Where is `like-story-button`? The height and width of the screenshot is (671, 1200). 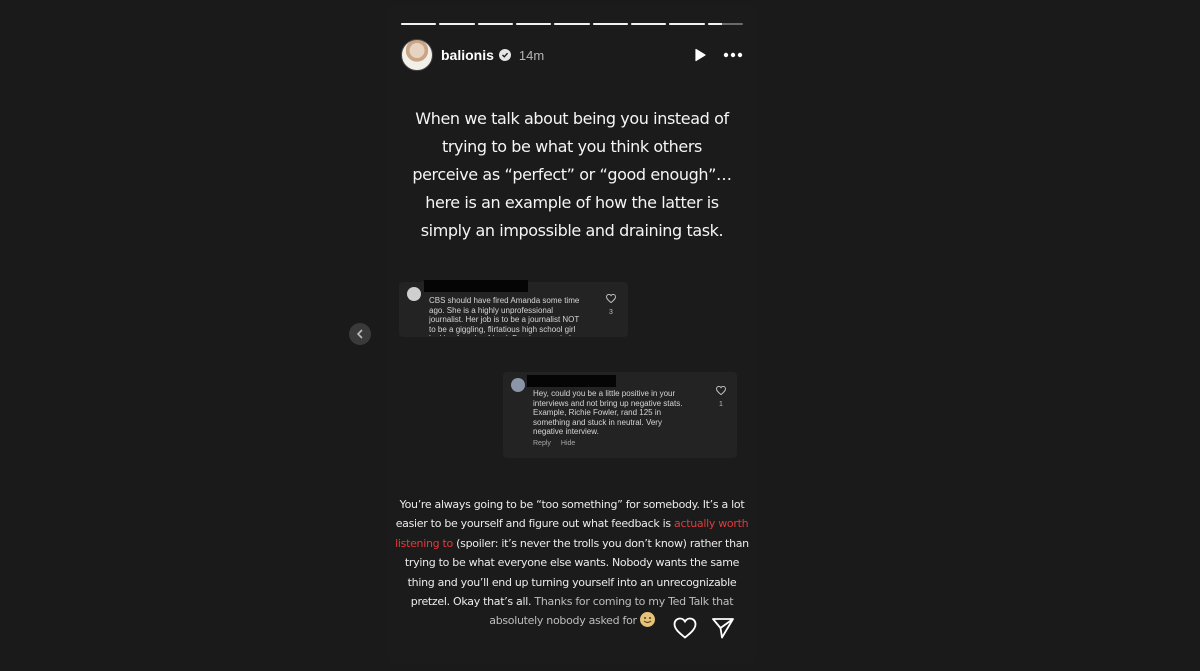
like-story-button is located at coordinates (685, 628).